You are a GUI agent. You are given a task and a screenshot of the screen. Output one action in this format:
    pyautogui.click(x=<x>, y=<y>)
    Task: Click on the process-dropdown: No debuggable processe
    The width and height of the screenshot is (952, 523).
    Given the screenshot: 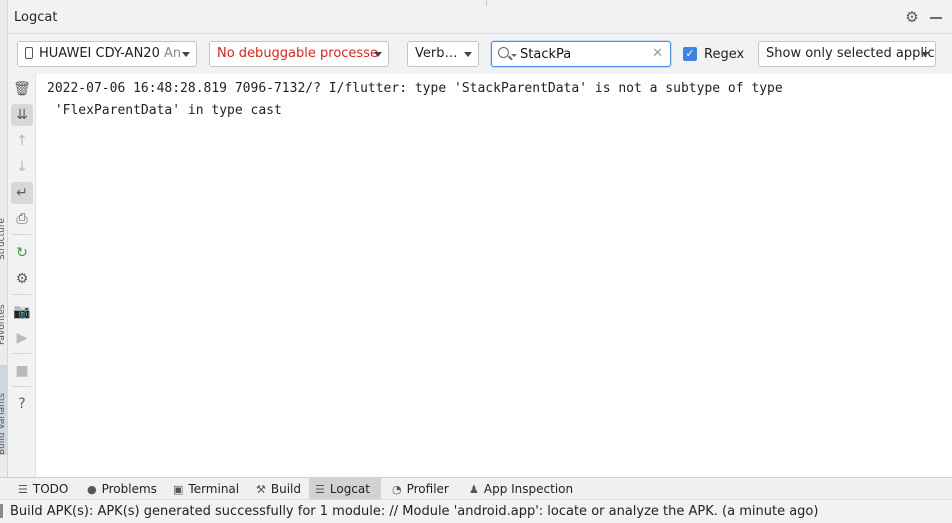 What is the action you would take?
    pyautogui.click(x=299, y=54)
    